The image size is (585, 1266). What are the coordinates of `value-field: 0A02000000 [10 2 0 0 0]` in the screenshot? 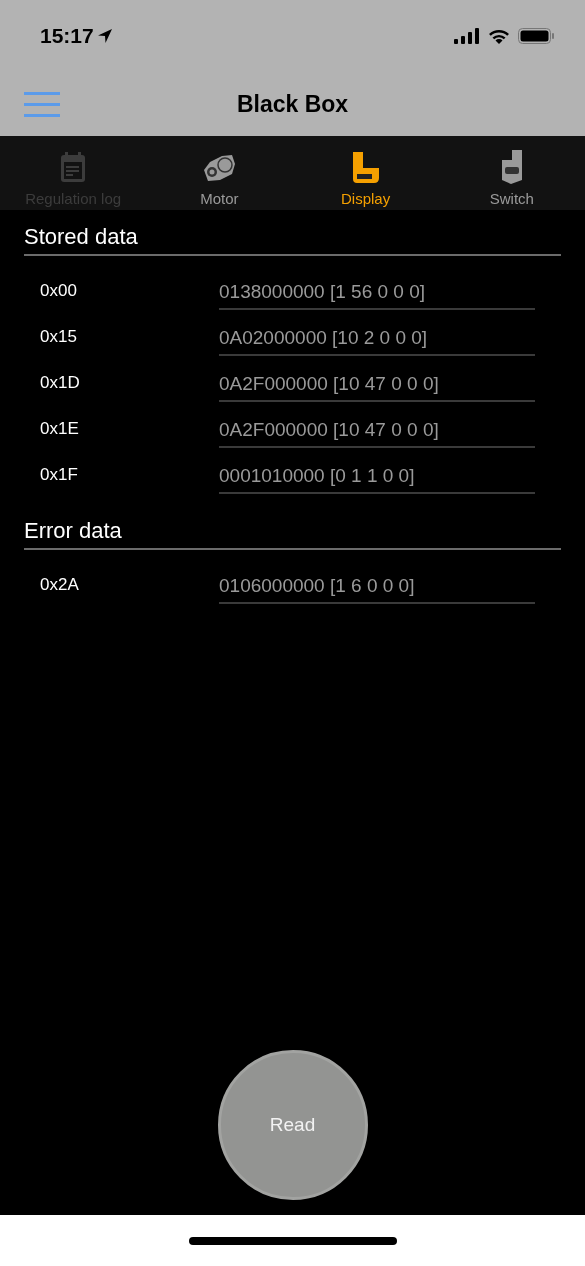 It's located at (377, 341).